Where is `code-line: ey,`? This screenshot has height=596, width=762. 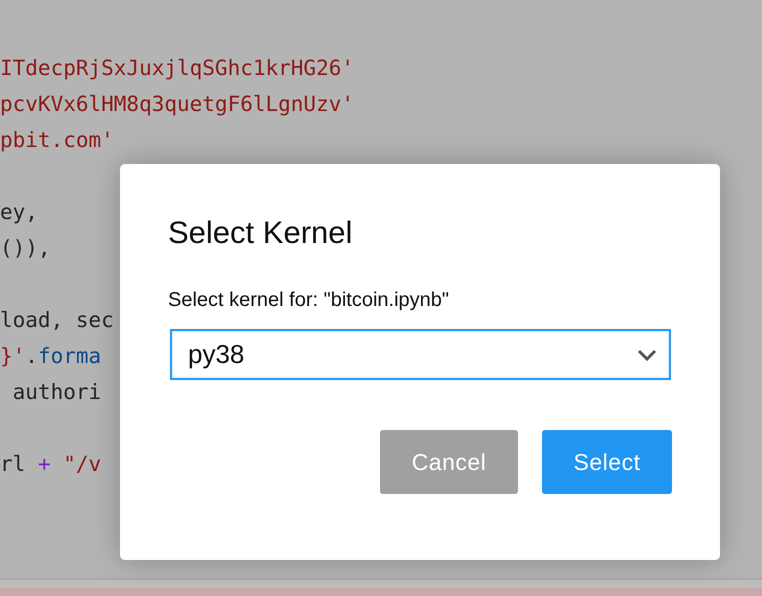
code-line: ey, is located at coordinates (19, 212).